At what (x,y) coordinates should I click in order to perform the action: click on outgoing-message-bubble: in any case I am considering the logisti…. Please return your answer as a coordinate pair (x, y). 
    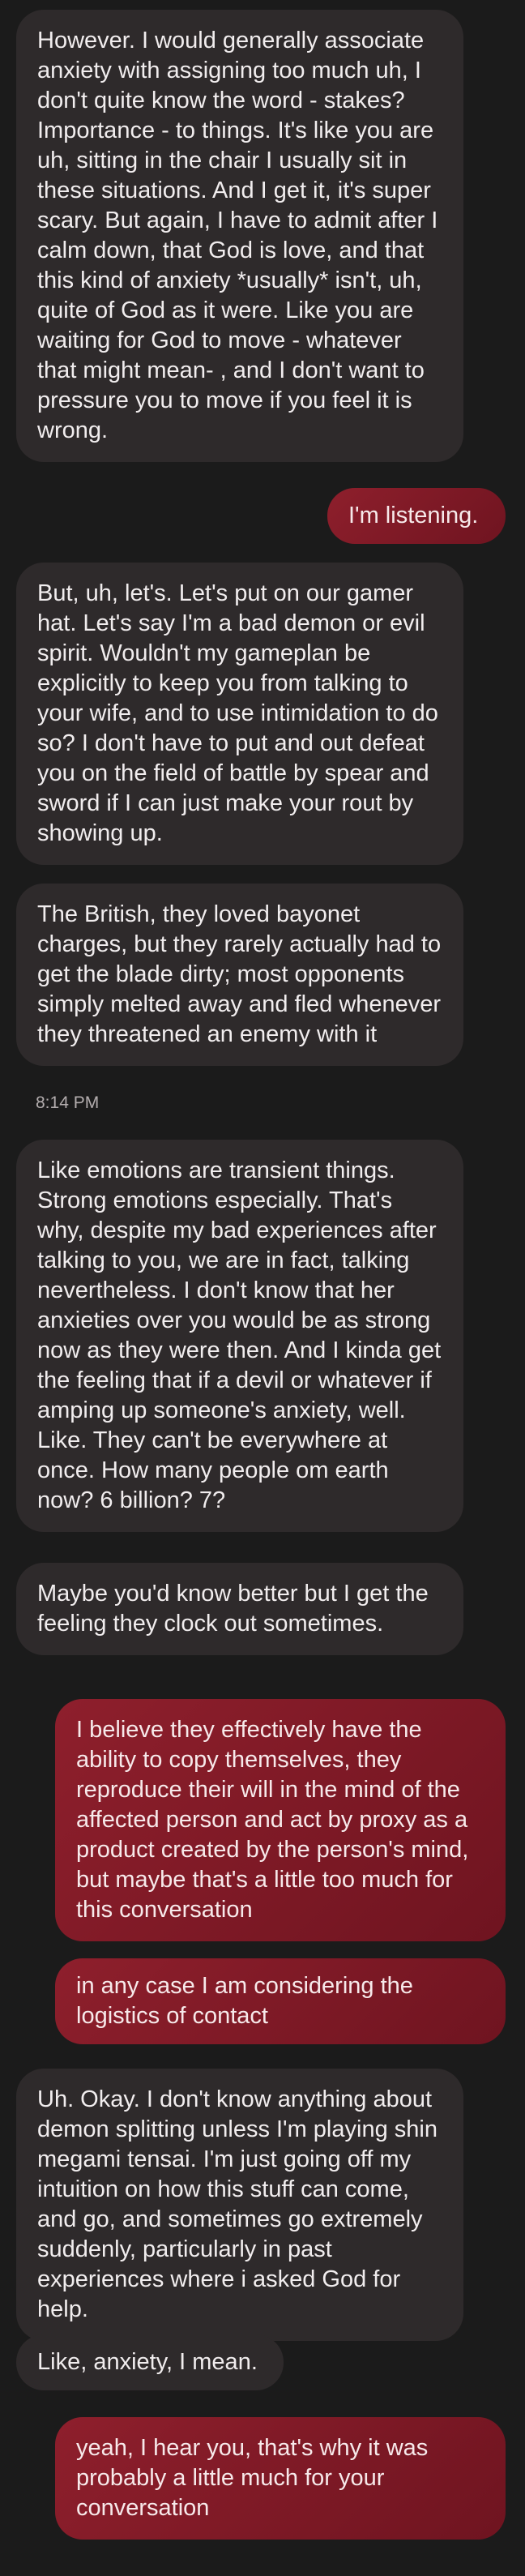
    Looking at the image, I should click on (280, 2001).